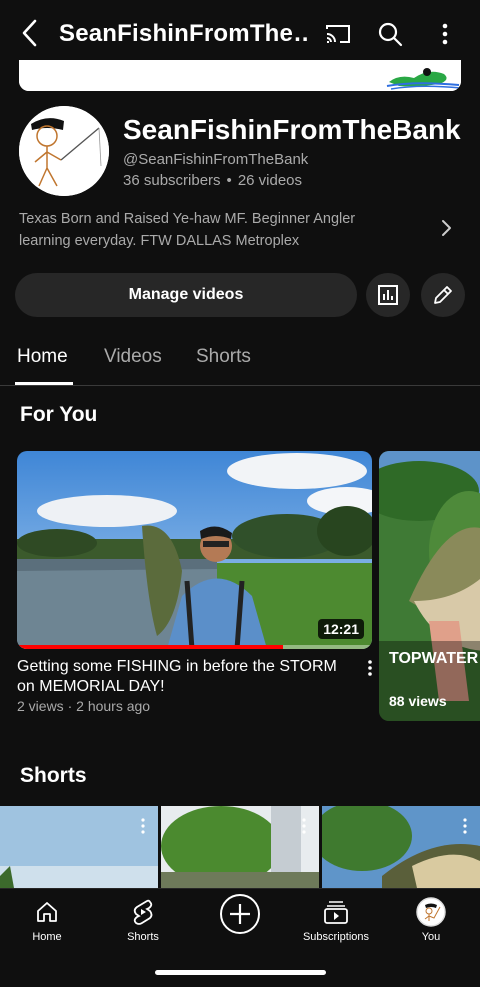  Describe the element at coordinates (431, 937) in the screenshot. I see `nav-you-label: You` at that location.